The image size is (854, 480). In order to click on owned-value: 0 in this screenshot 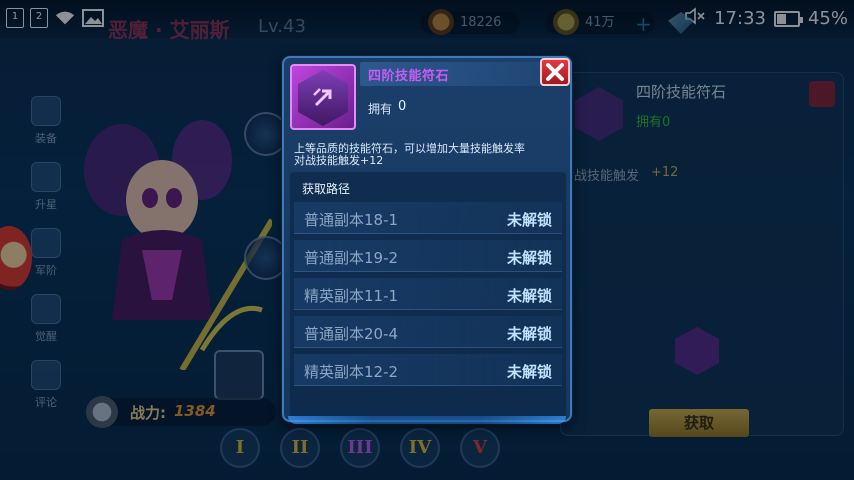, I will do `click(402, 106)`.